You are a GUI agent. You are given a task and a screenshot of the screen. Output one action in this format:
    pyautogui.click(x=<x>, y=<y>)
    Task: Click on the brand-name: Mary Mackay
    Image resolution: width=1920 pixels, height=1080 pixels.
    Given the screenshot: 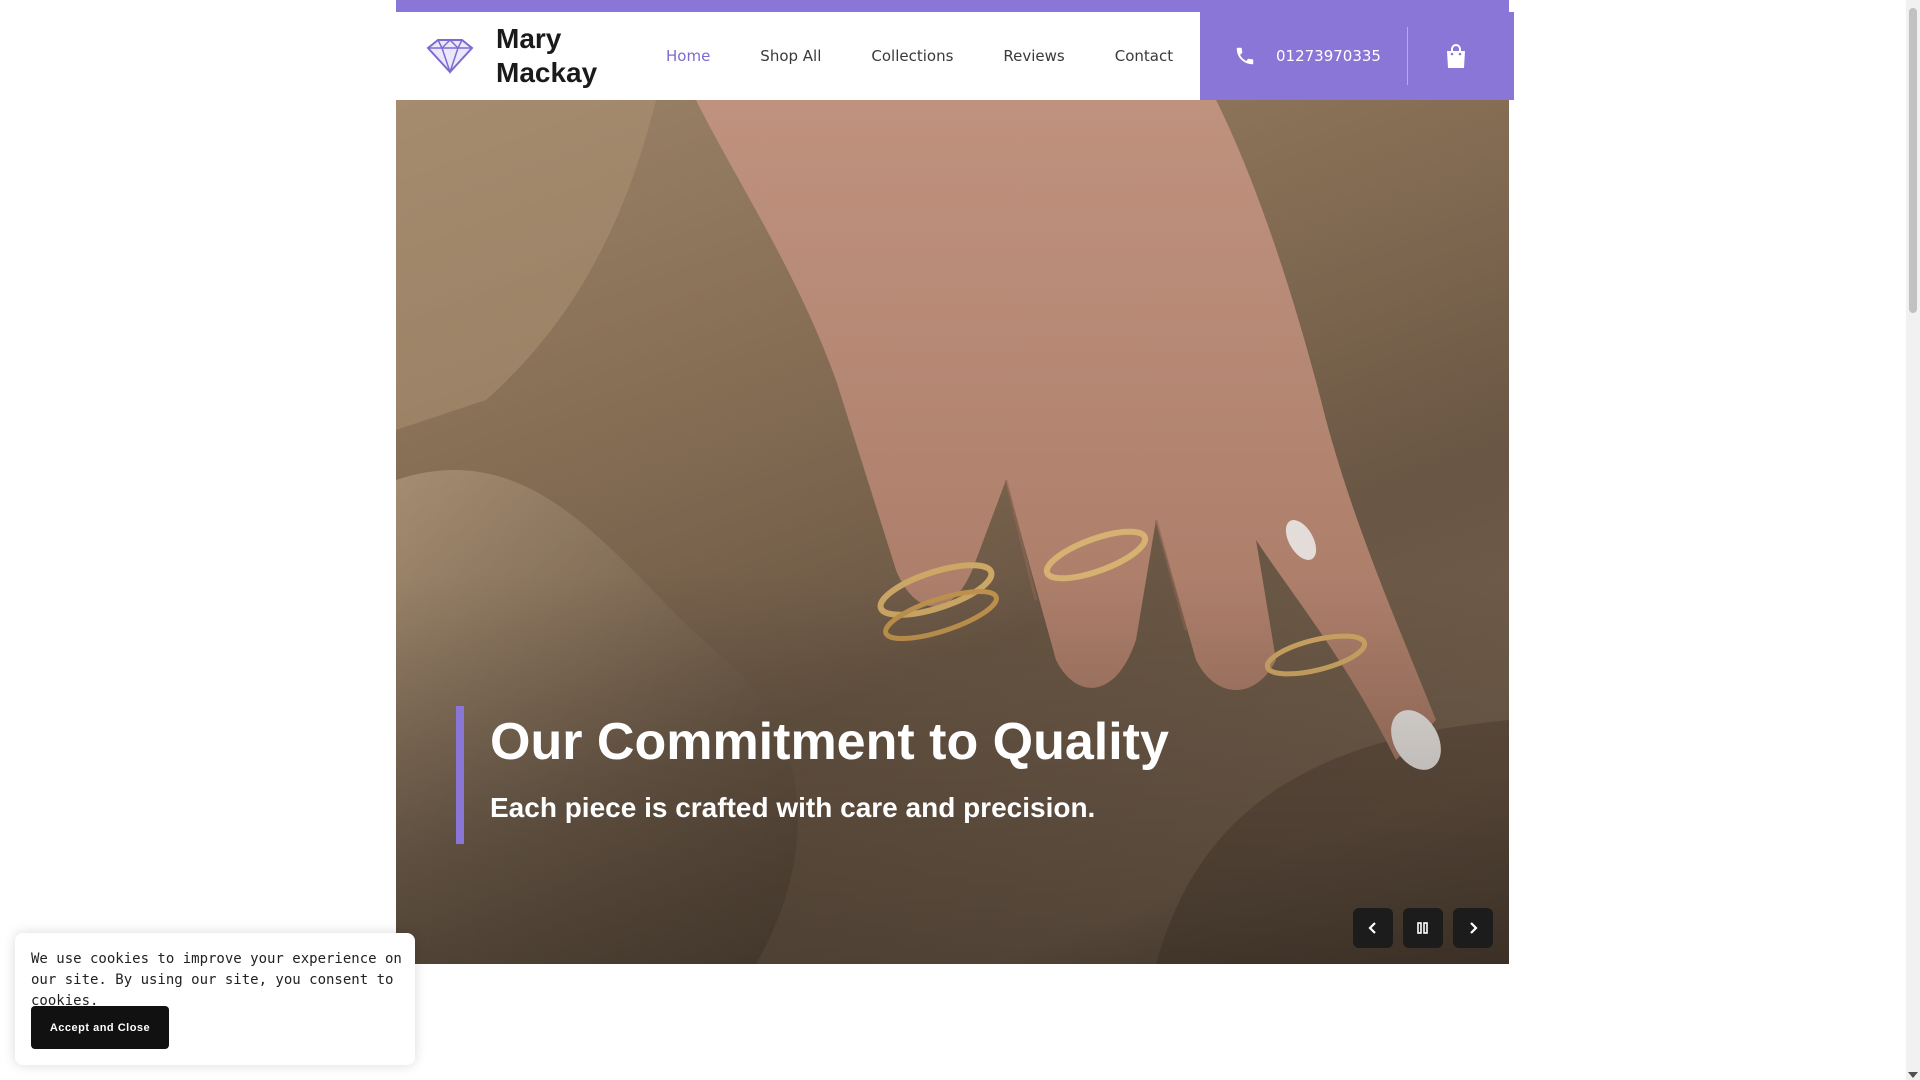 What is the action you would take?
    pyautogui.click(x=547, y=55)
    